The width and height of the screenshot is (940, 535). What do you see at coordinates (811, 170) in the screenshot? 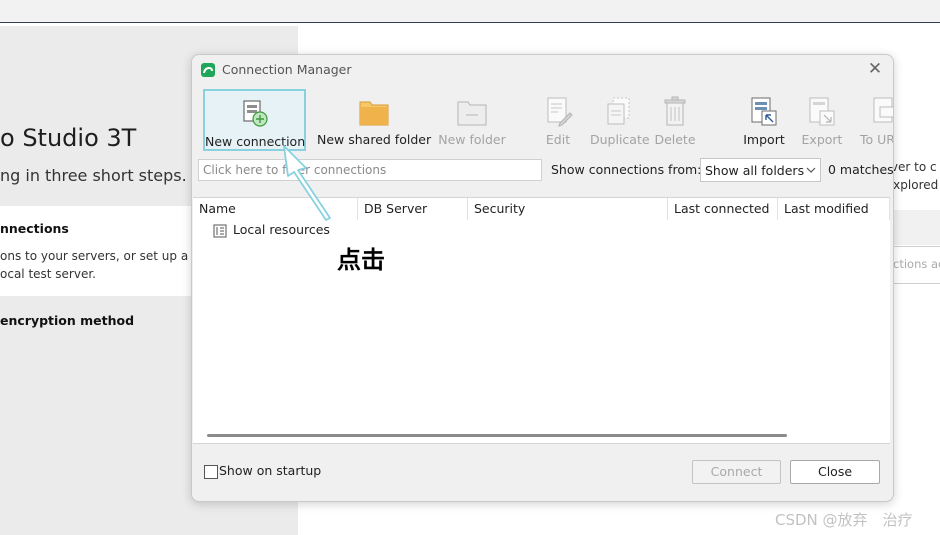
I see `chevron-down-icon` at bounding box center [811, 170].